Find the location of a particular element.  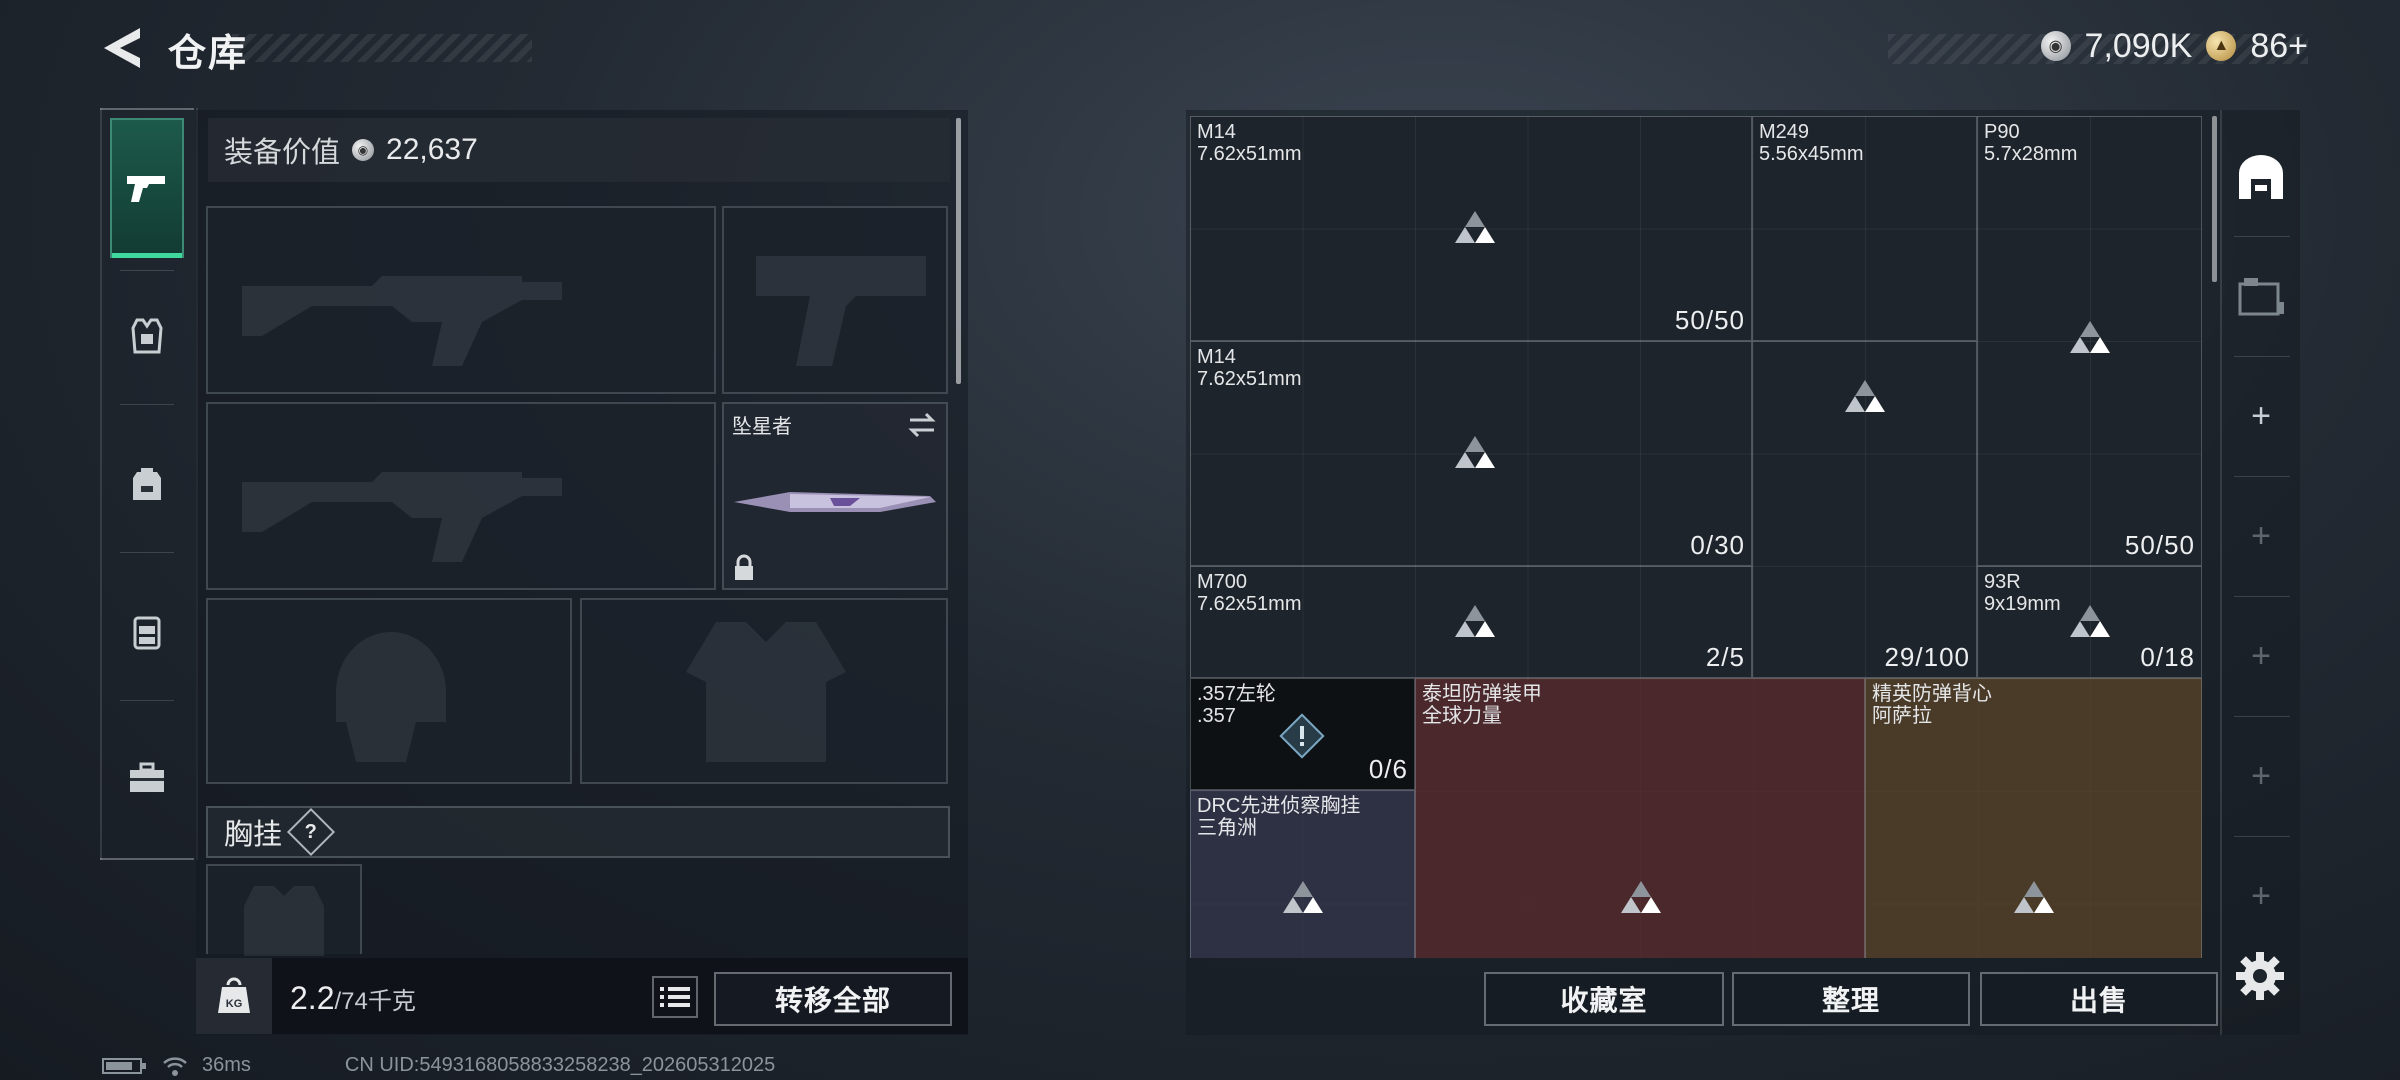

sell-button: 出售 is located at coordinates (2099, 999).